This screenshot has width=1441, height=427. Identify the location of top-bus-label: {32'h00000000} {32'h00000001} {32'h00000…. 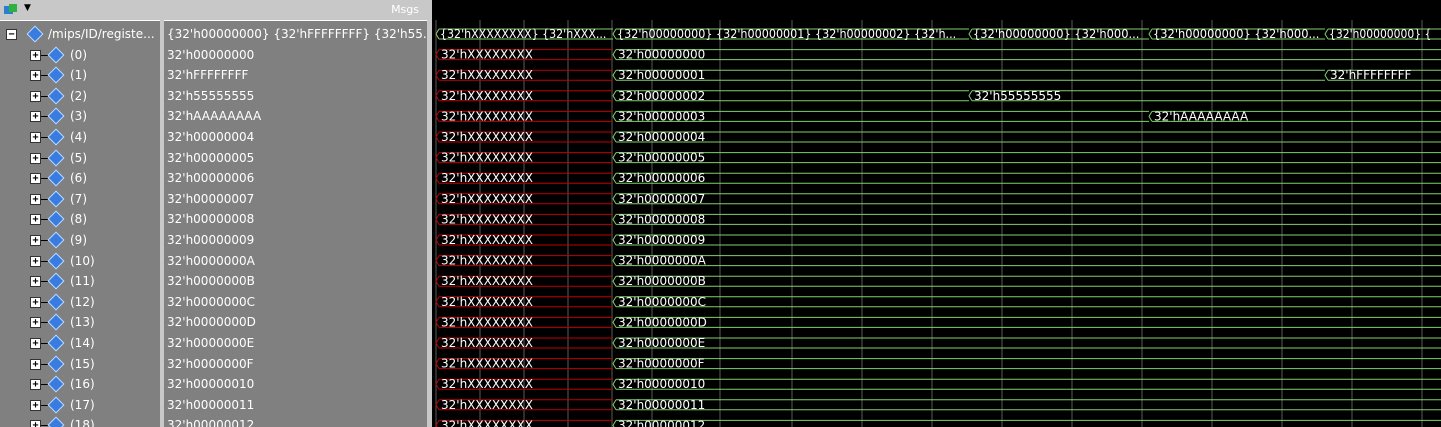
(786, 34).